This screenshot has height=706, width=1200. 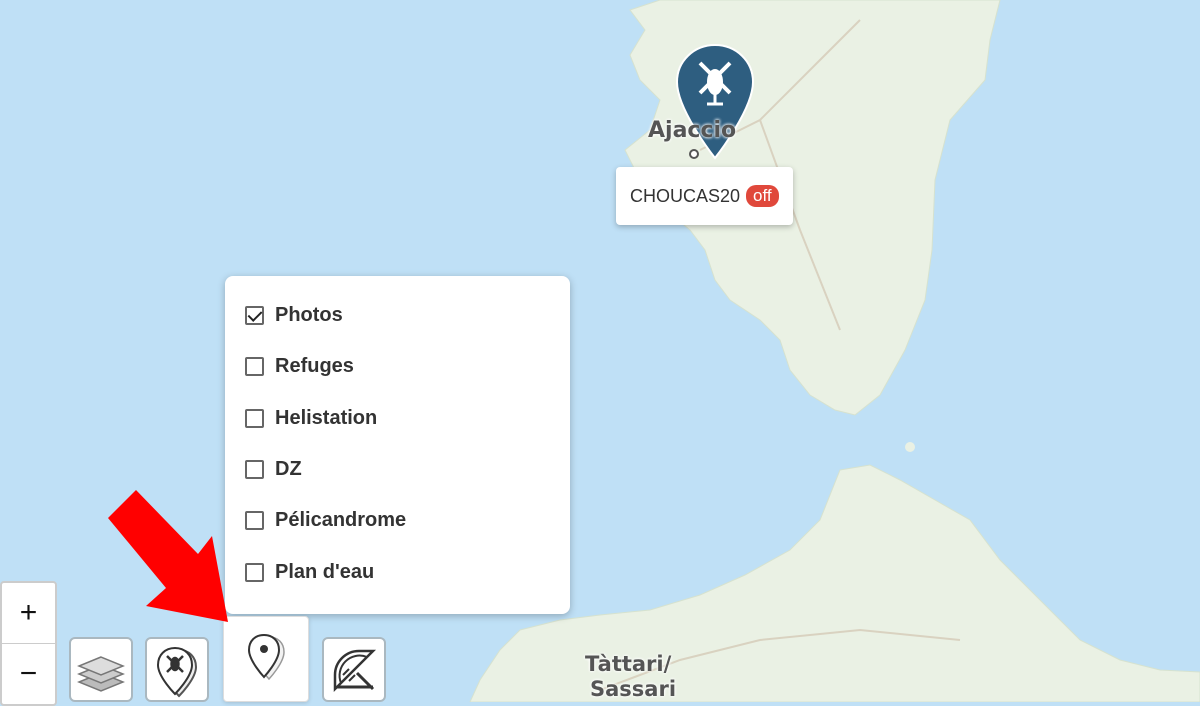 I want to click on layer-item-dz: DZ, so click(x=397, y=469).